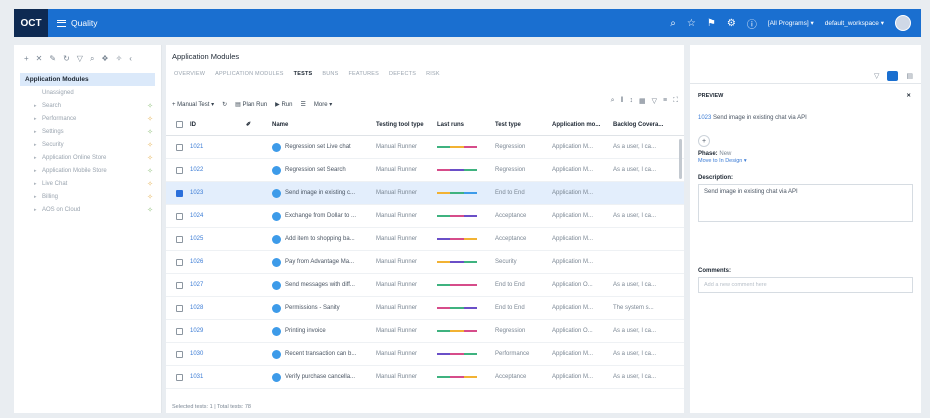 This screenshot has height=418, width=930. Describe the element at coordinates (87, 144) in the screenshot. I see `tree-item: ▸ Security ✧` at that location.